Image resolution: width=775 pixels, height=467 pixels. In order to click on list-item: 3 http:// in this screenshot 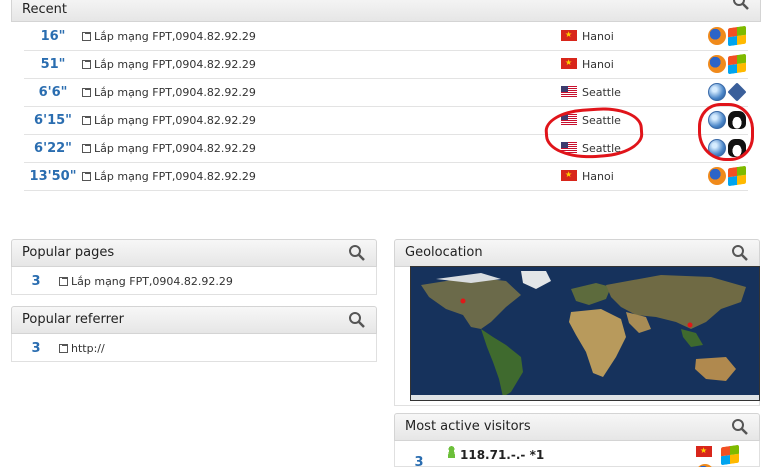, I will do `click(194, 351)`.